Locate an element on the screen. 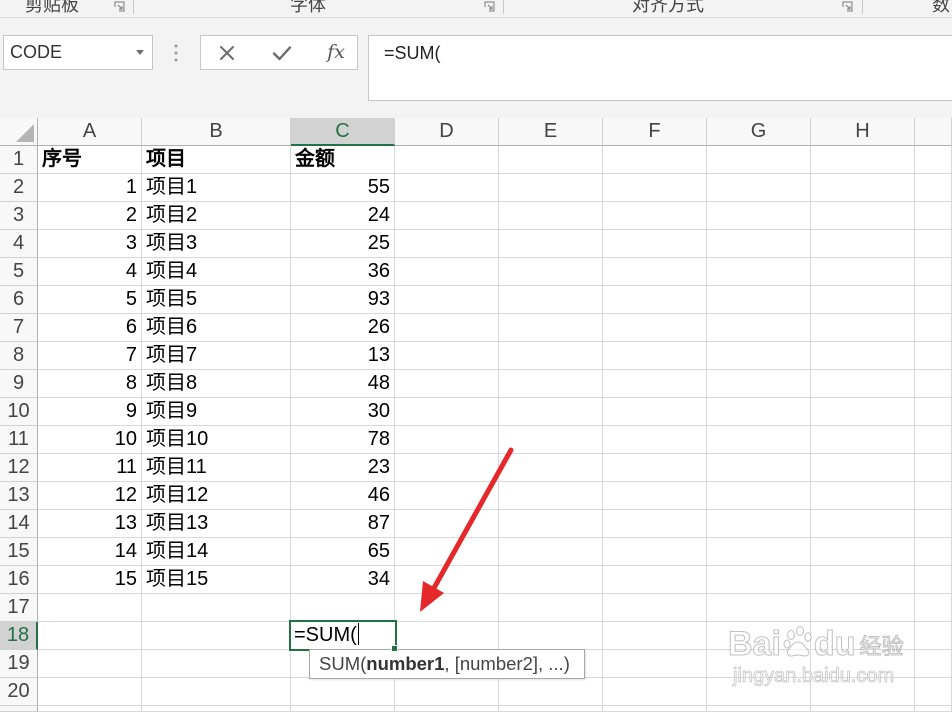 Image resolution: width=952 pixels, height=712 pixels. cell-i10 is located at coordinates (933, 412).